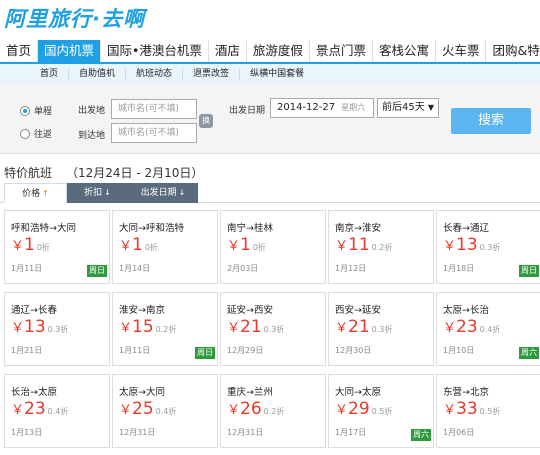 The width and height of the screenshot is (540, 455). I want to click on main-nav-item: 首页, so click(19, 51).